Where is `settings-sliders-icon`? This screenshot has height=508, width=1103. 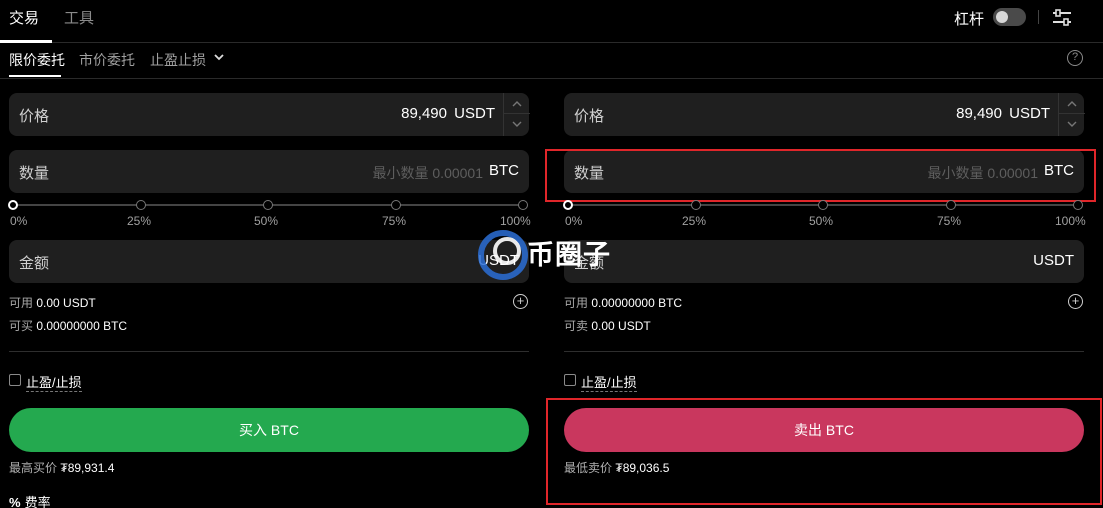 settings-sliders-icon is located at coordinates (1062, 18).